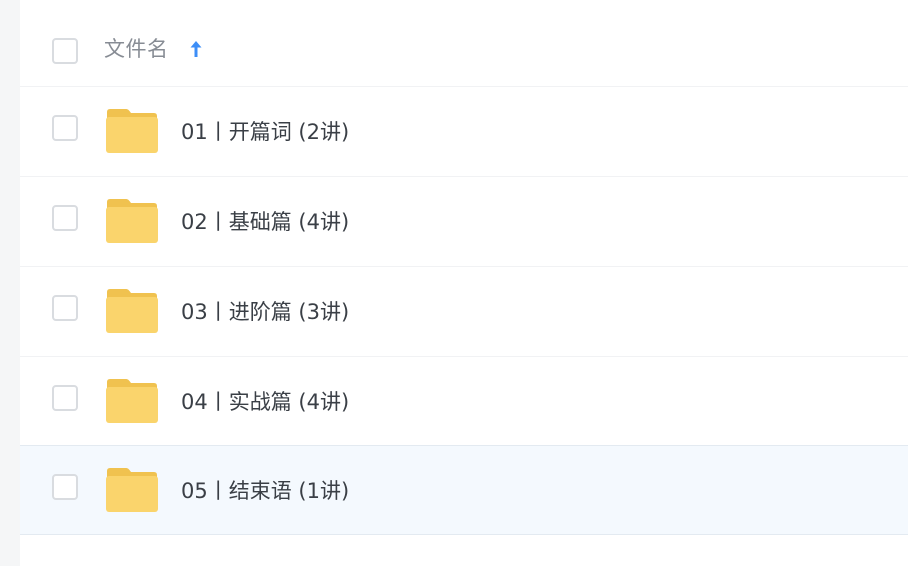 This screenshot has width=908, height=566. I want to click on folder-name: 05丨结束语 (1讲), so click(265, 491).